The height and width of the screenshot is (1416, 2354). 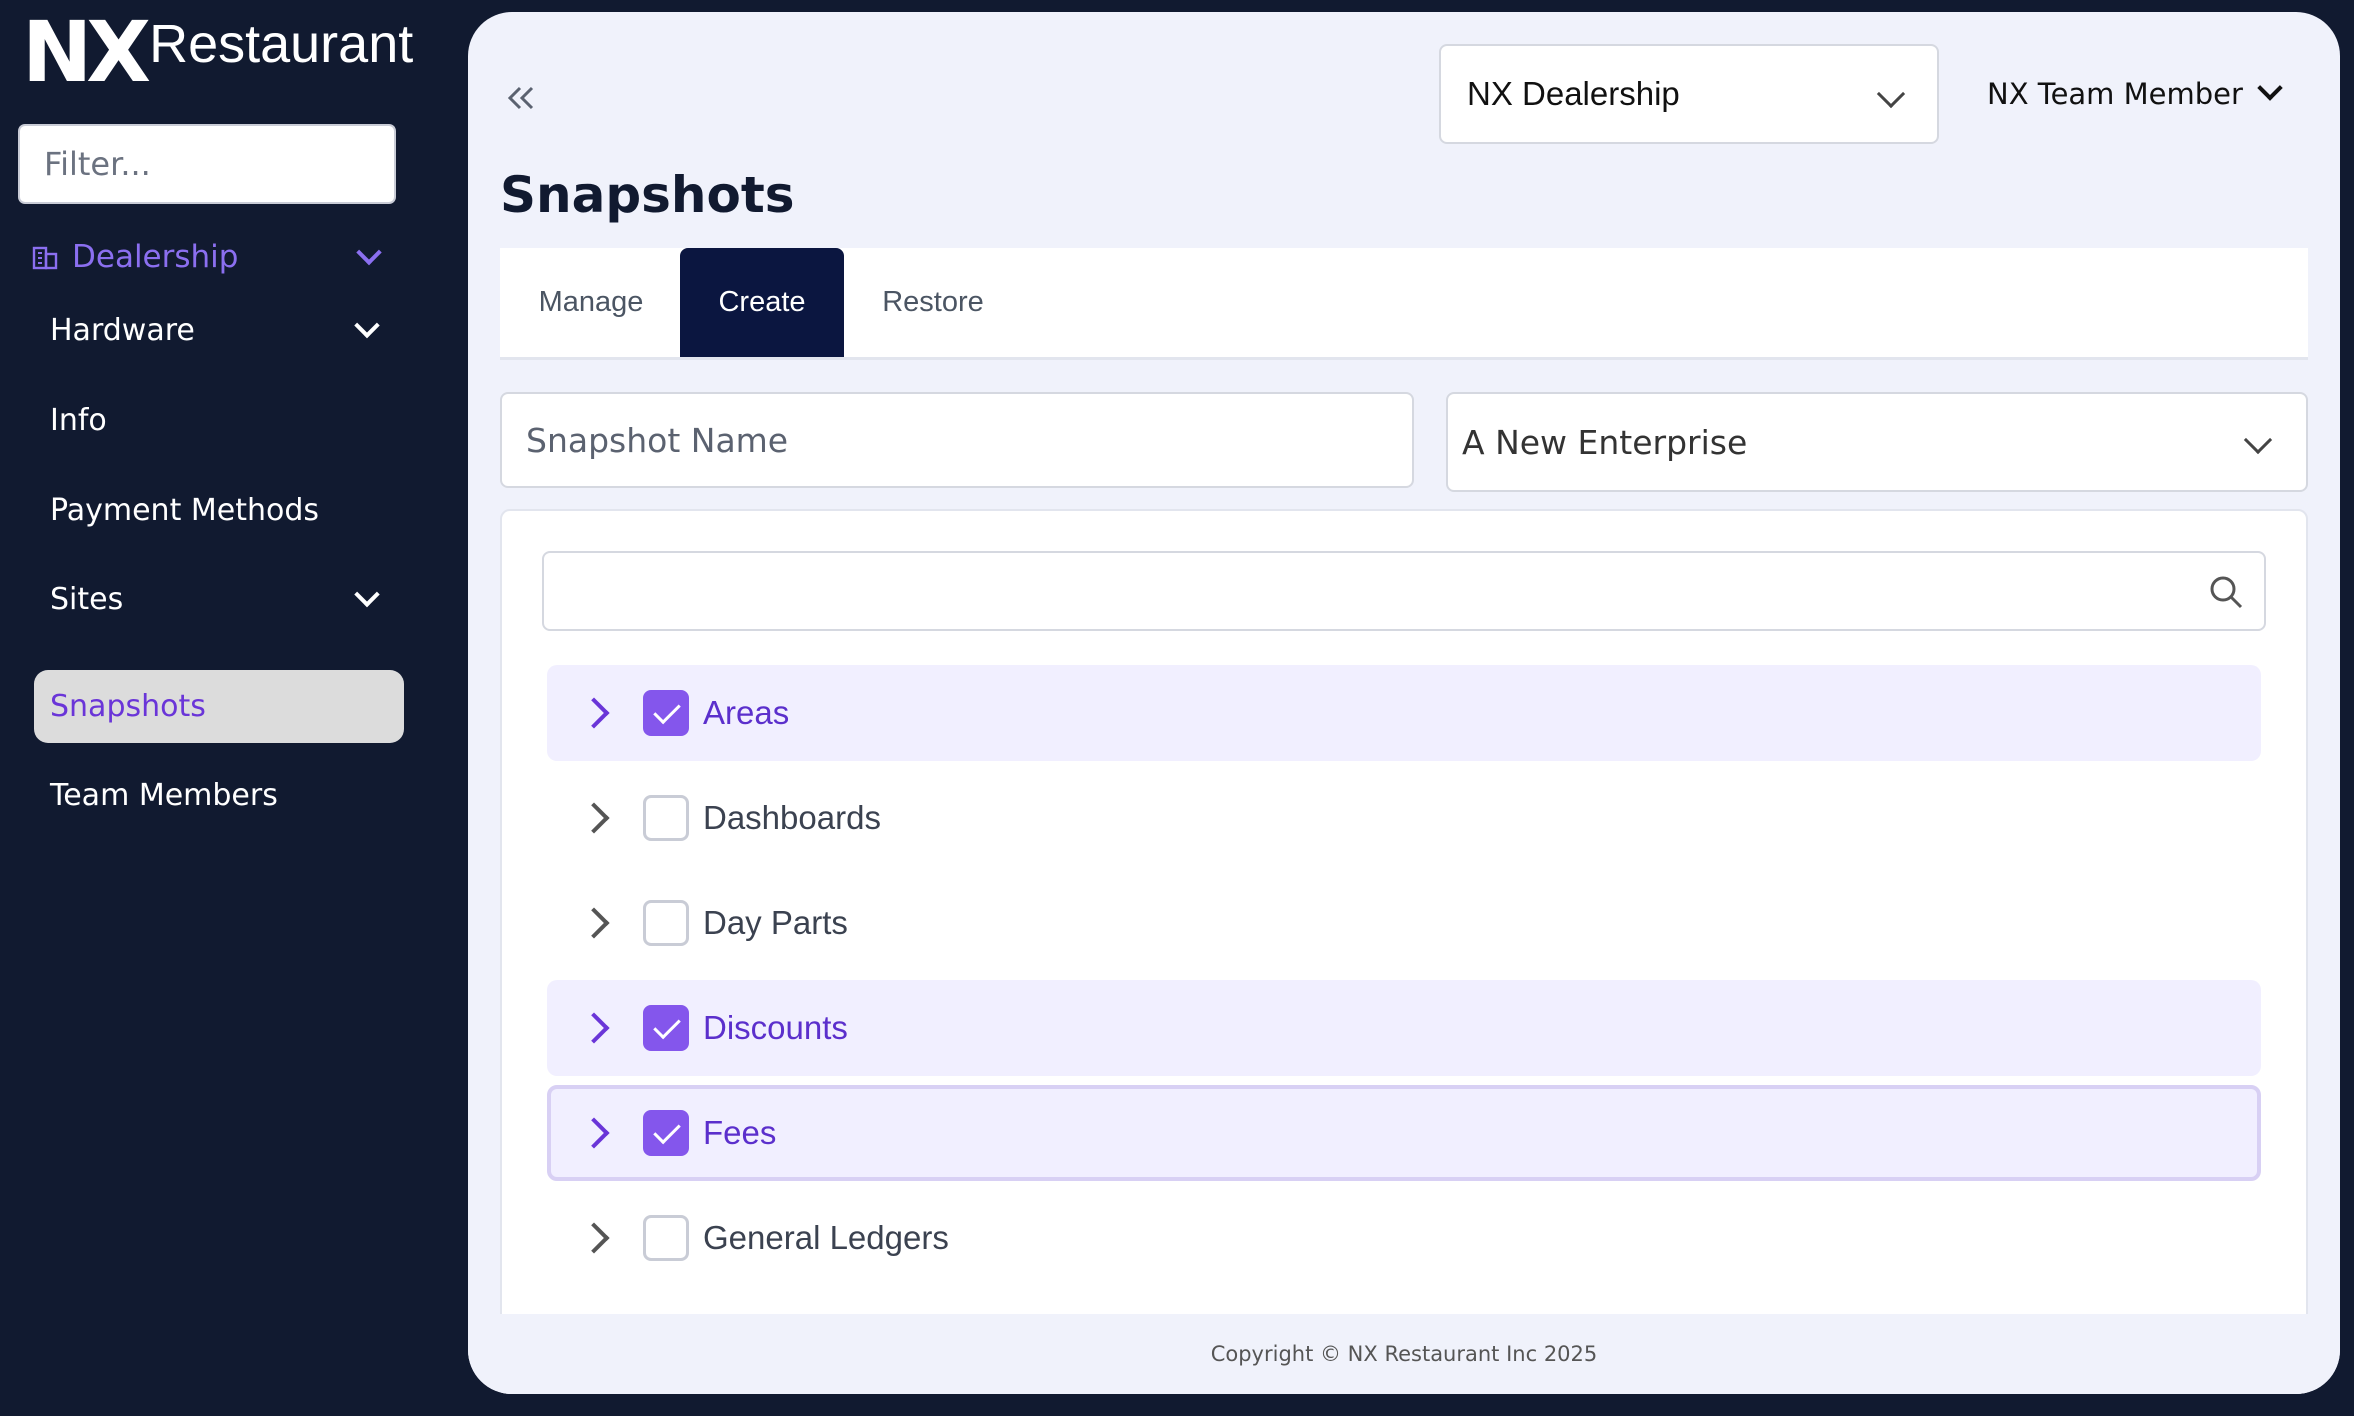 What do you see at coordinates (219, 706) in the screenshot?
I see `sidebar-item-snapshots: Snapshots` at bounding box center [219, 706].